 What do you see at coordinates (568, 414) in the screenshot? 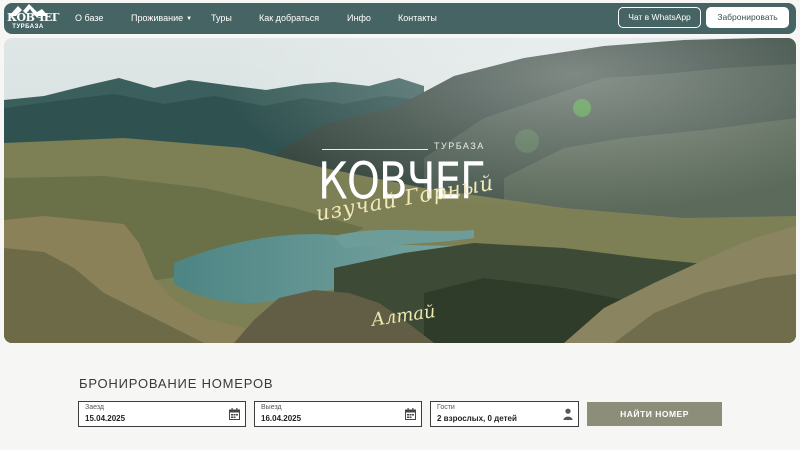
I see `person-icon` at bounding box center [568, 414].